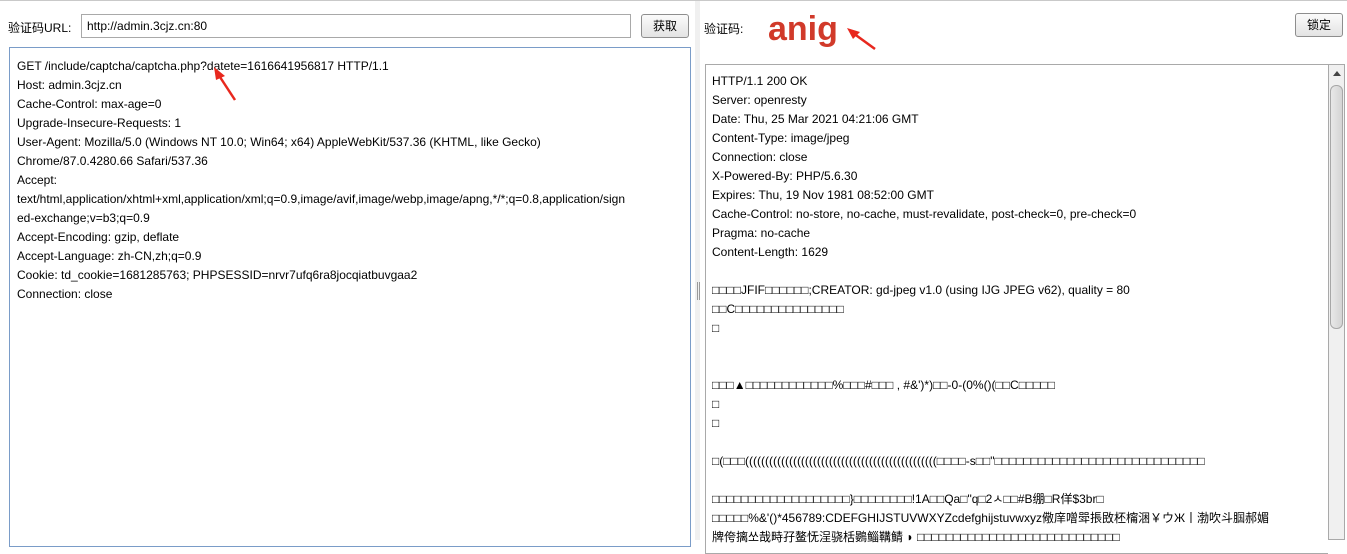  I want to click on response-line: Date: Thu, 25 Mar 2021 04:21:06 GMT, so click(815, 119).